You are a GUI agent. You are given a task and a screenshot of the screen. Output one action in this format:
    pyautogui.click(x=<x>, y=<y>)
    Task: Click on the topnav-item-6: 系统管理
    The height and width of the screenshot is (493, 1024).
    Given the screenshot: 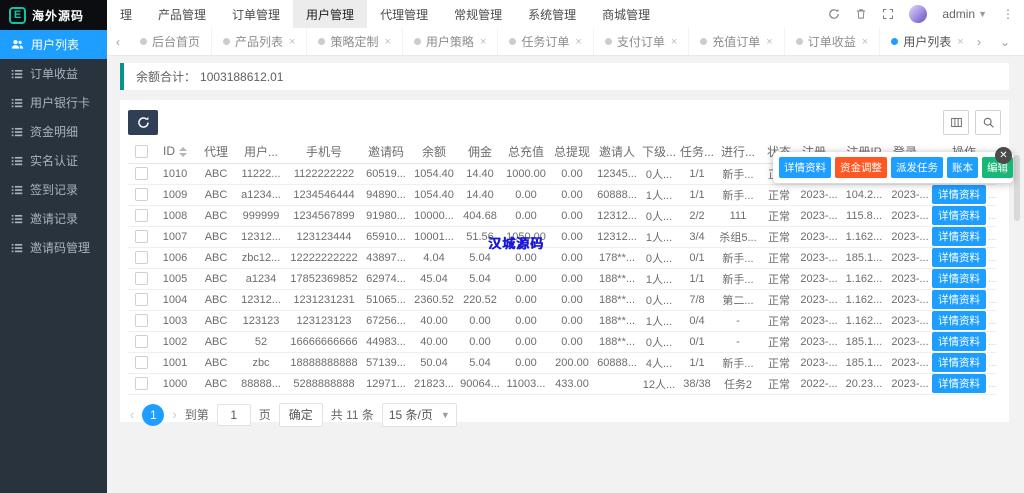 What is the action you would take?
    pyautogui.click(x=552, y=14)
    